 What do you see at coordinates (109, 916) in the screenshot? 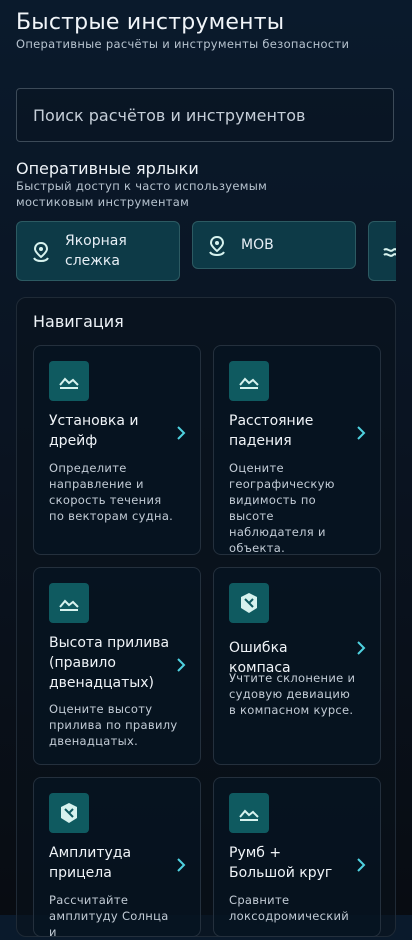
I see `card-description: Рассчитайте амплитуду Солнца и` at bounding box center [109, 916].